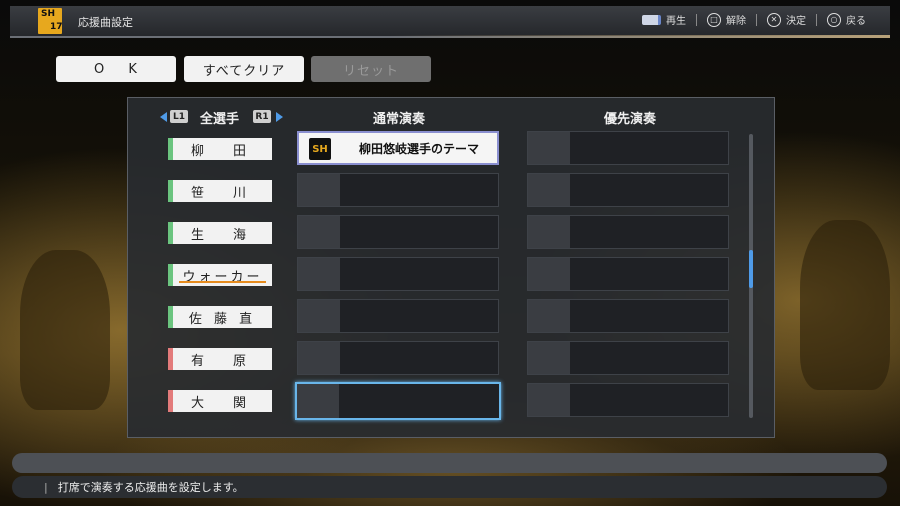 This screenshot has height=506, width=900. What do you see at coordinates (48, 14) in the screenshot?
I see `logo-text: SH` at bounding box center [48, 14].